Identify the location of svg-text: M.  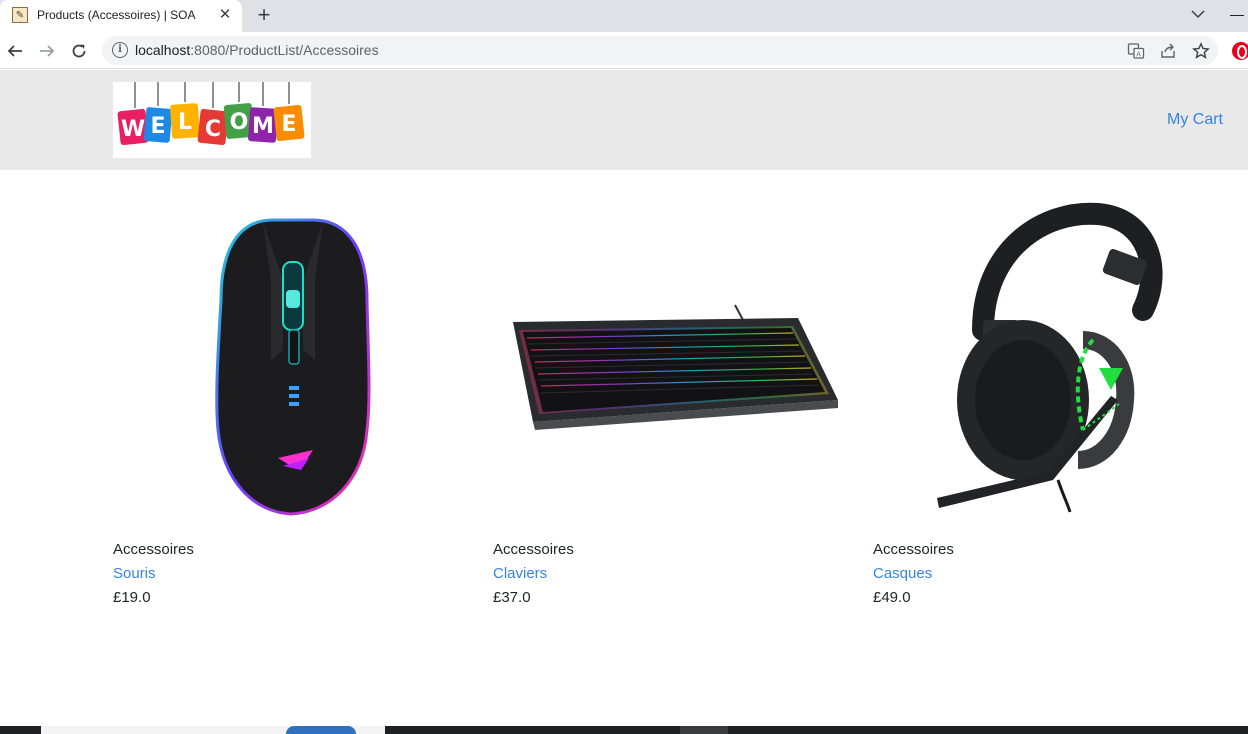
(263, 126).